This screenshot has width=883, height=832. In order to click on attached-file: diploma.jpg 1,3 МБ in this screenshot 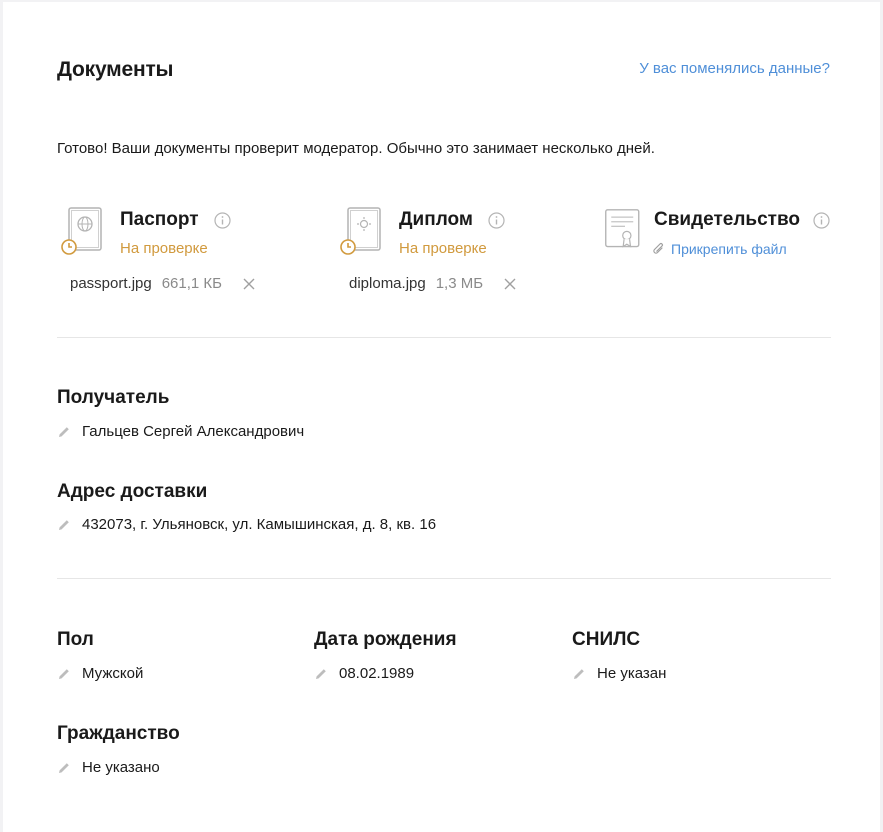, I will do `click(433, 283)`.